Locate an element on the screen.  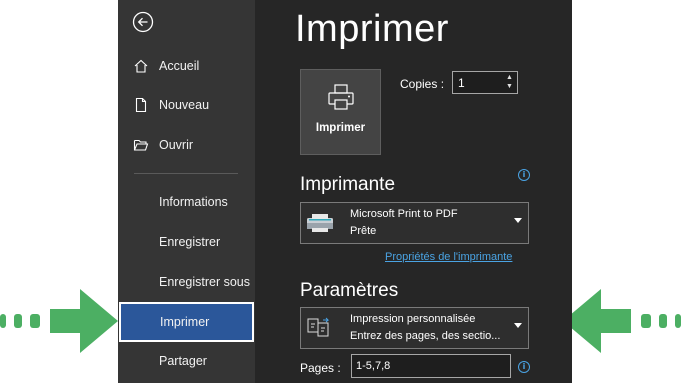
pages-label: Pages : is located at coordinates (320, 368).